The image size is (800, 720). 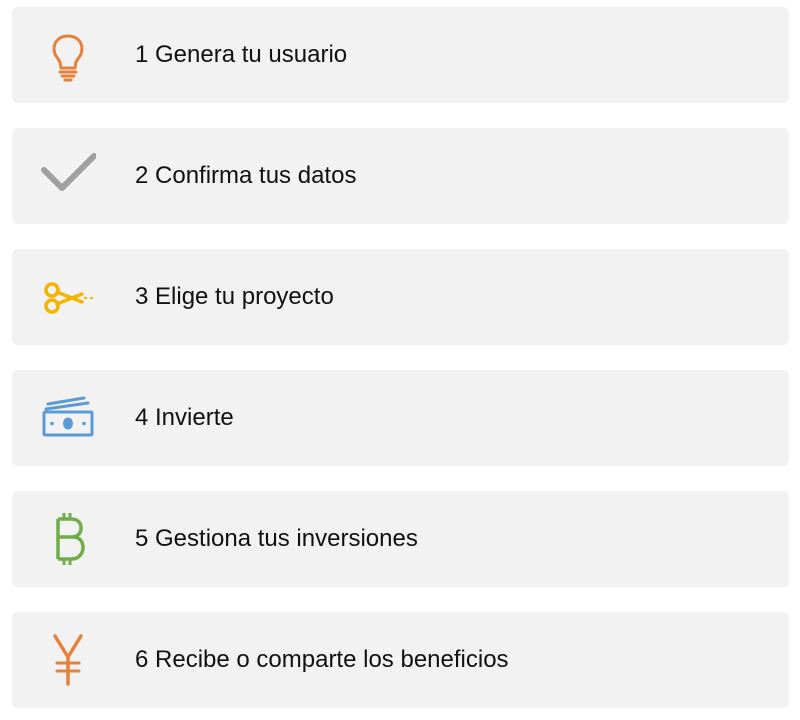 What do you see at coordinates (322, 659) in the screenshot?
I see `step-label: 6 Recibe o comparte los beneficios` at bounding box center [322, 659].